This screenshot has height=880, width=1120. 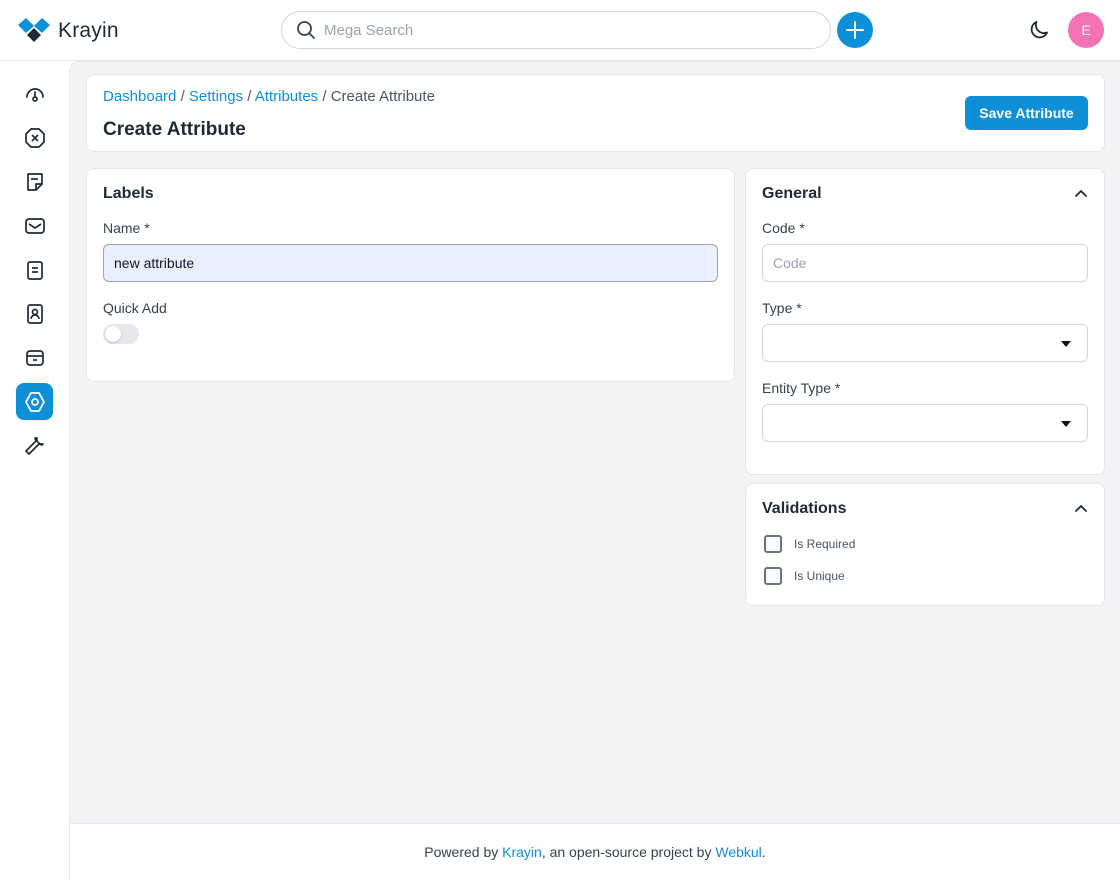 I want to click on user-avatar: E, so click(x=1086, y=30).